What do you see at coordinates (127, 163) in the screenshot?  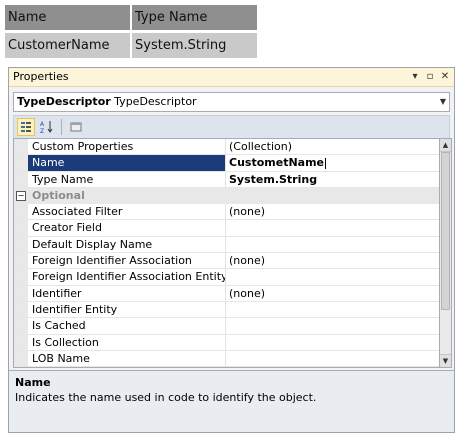 I see `property-name: Name` at bounding box center [127, 163].